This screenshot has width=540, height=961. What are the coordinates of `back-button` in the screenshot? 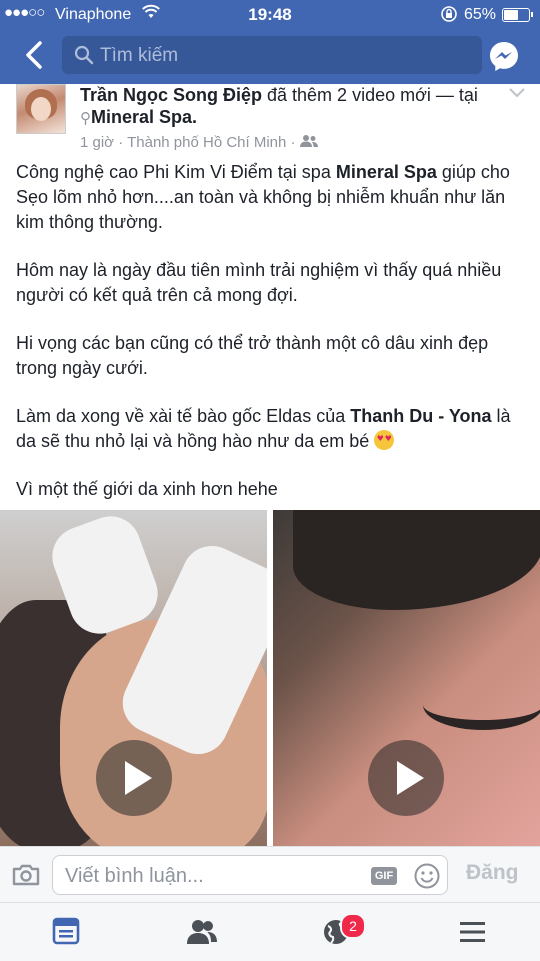 It's located at (35, 55).